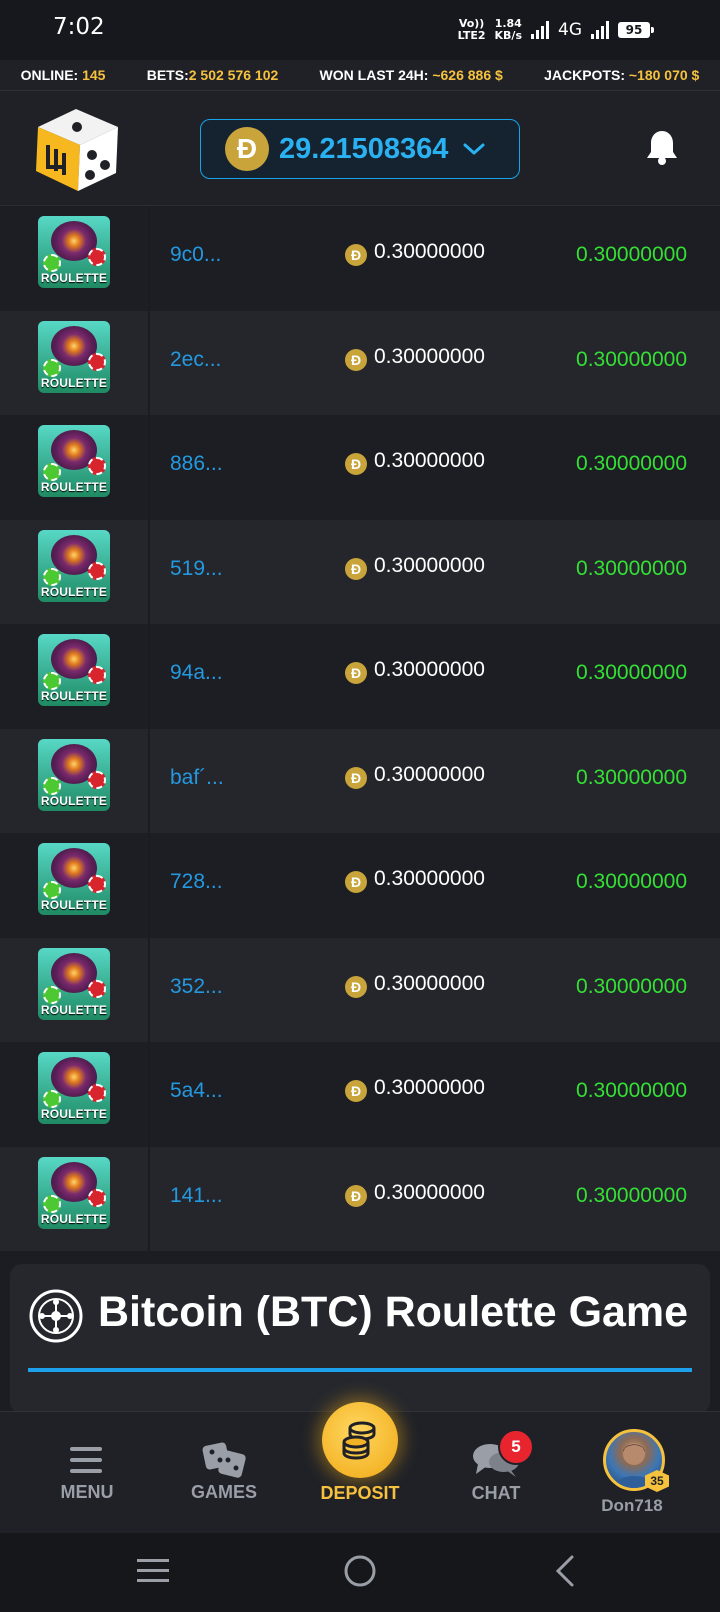 This screenshot has width=720, height=1612. I want to click on page-title: Bitcoin (BTC) Roulette Game, so click(393, 1312).